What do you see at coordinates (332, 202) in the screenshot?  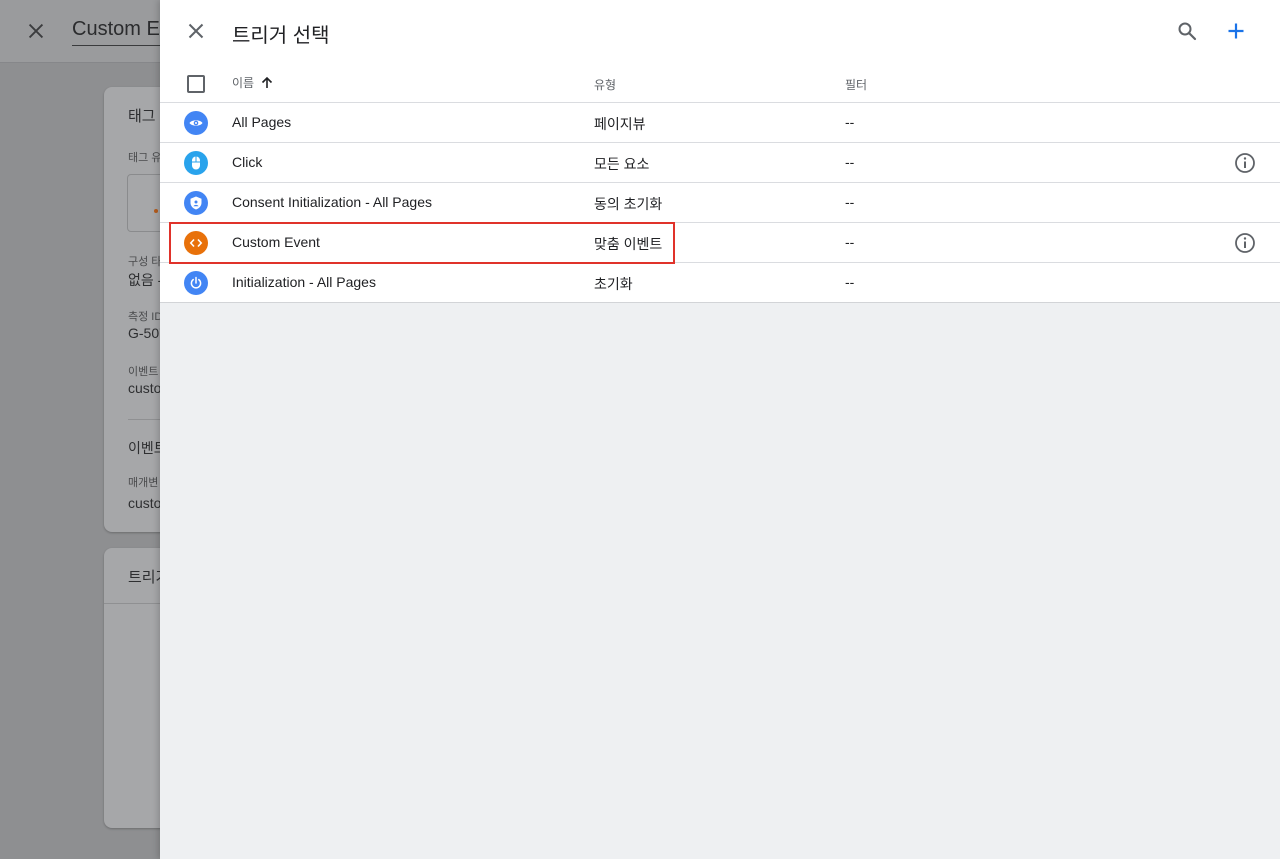 I see `trigger-name: Consent Initialization - All Pages` at bounding box center [332, 202].